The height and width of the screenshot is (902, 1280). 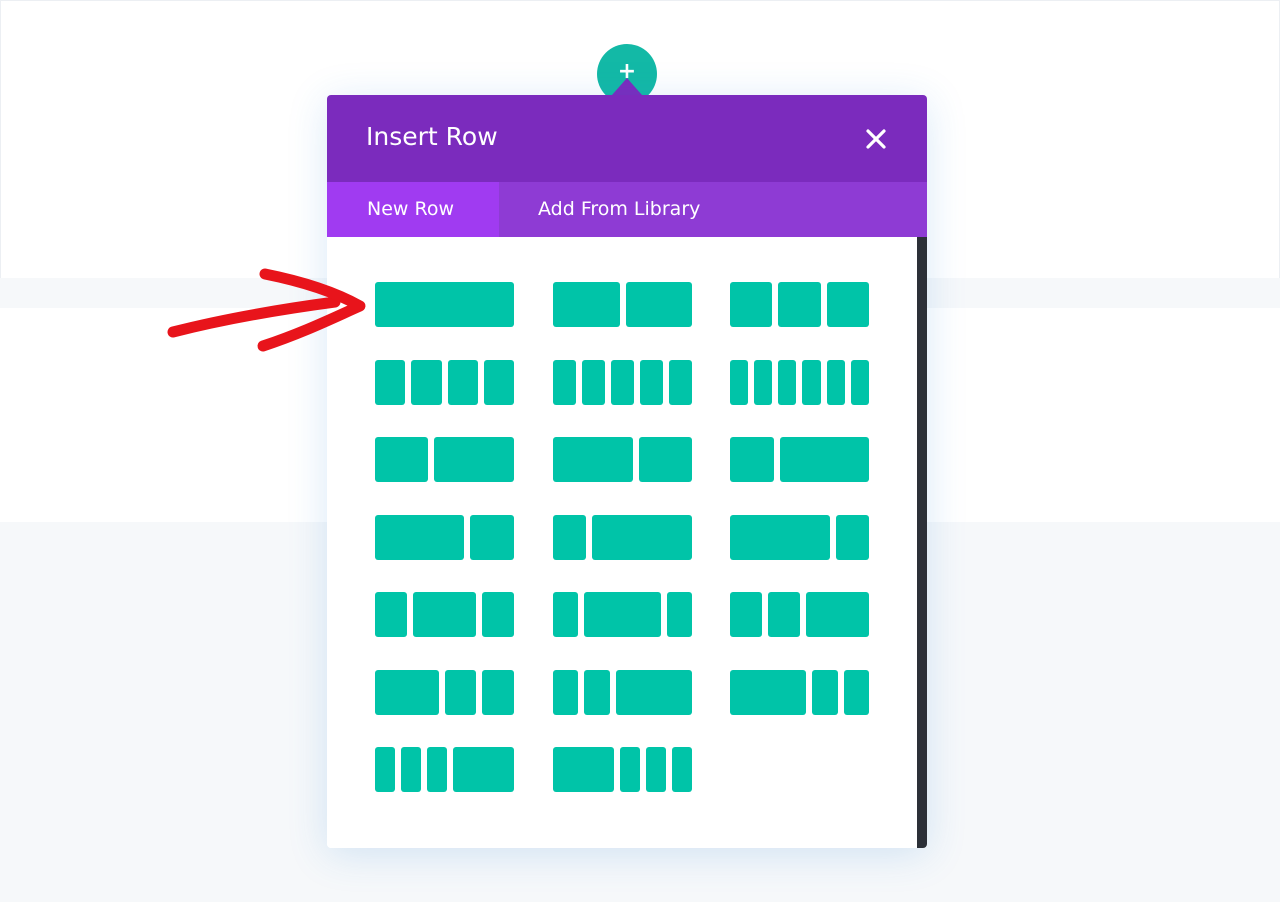 What do you see at coordinates (922, 542) in the screenshot?
I see `scrollbar` at bounding box center [922, 542].